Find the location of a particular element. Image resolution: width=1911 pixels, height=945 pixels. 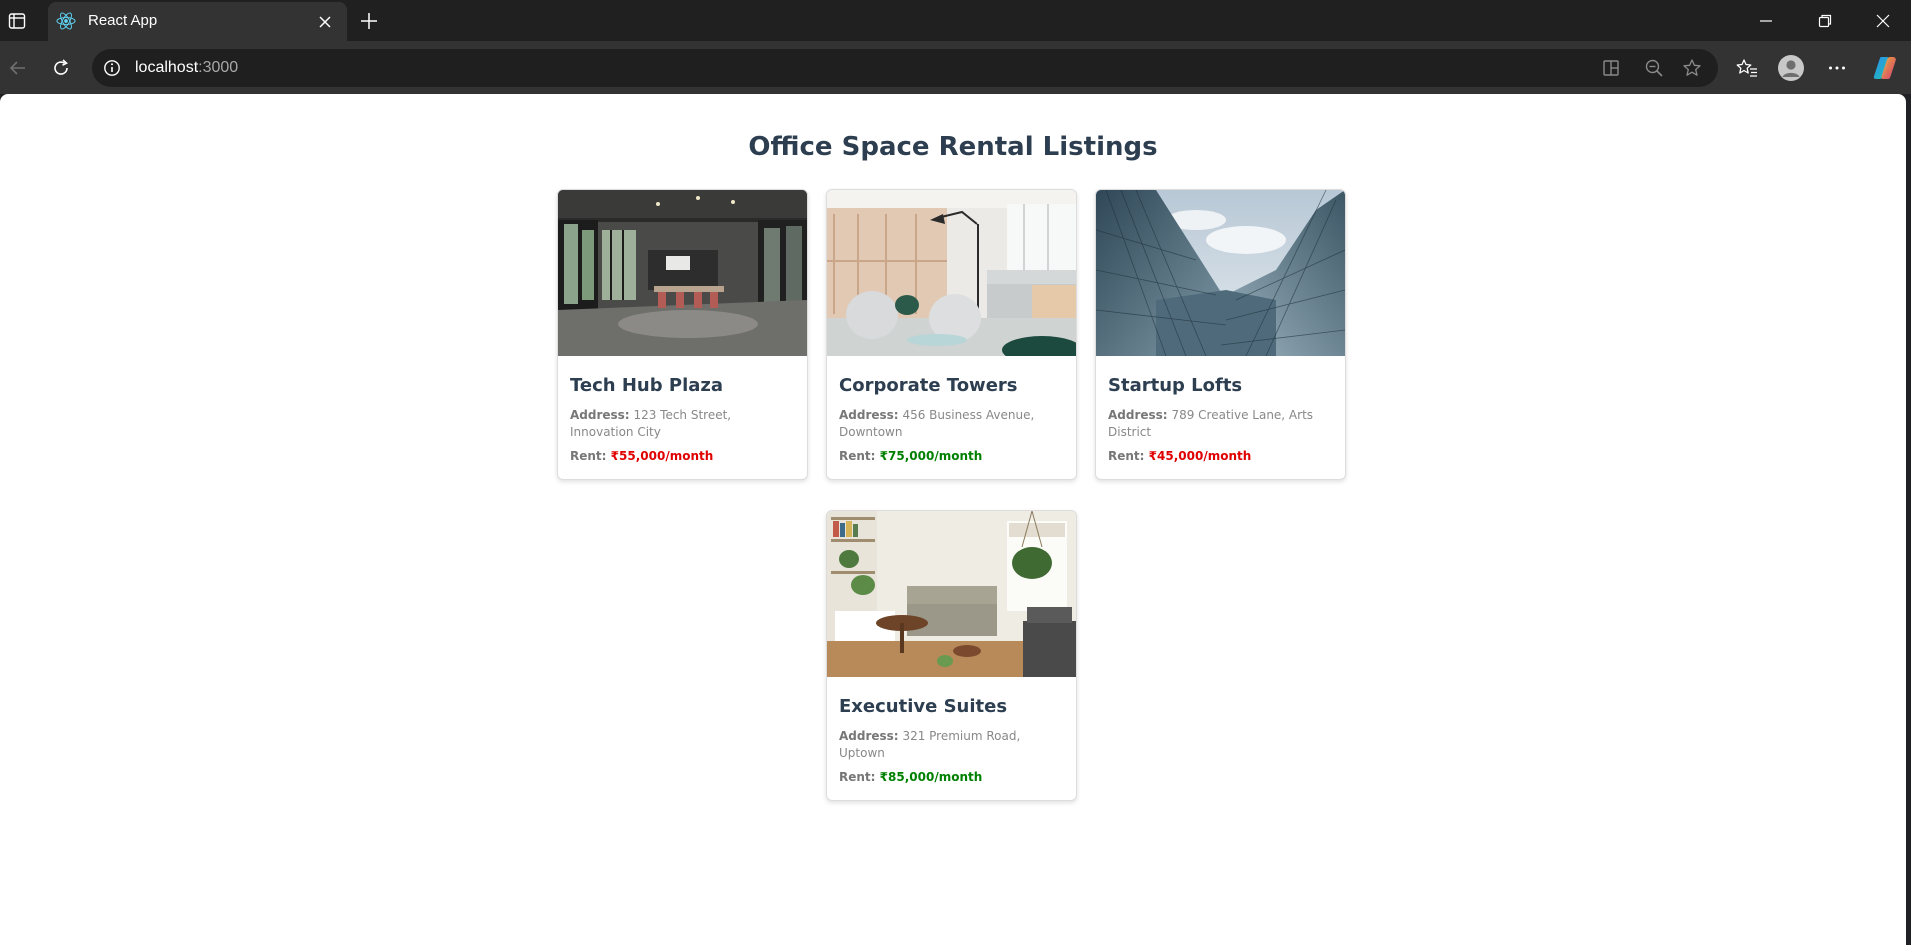

more-icon is located at coordinates (1837, 68).